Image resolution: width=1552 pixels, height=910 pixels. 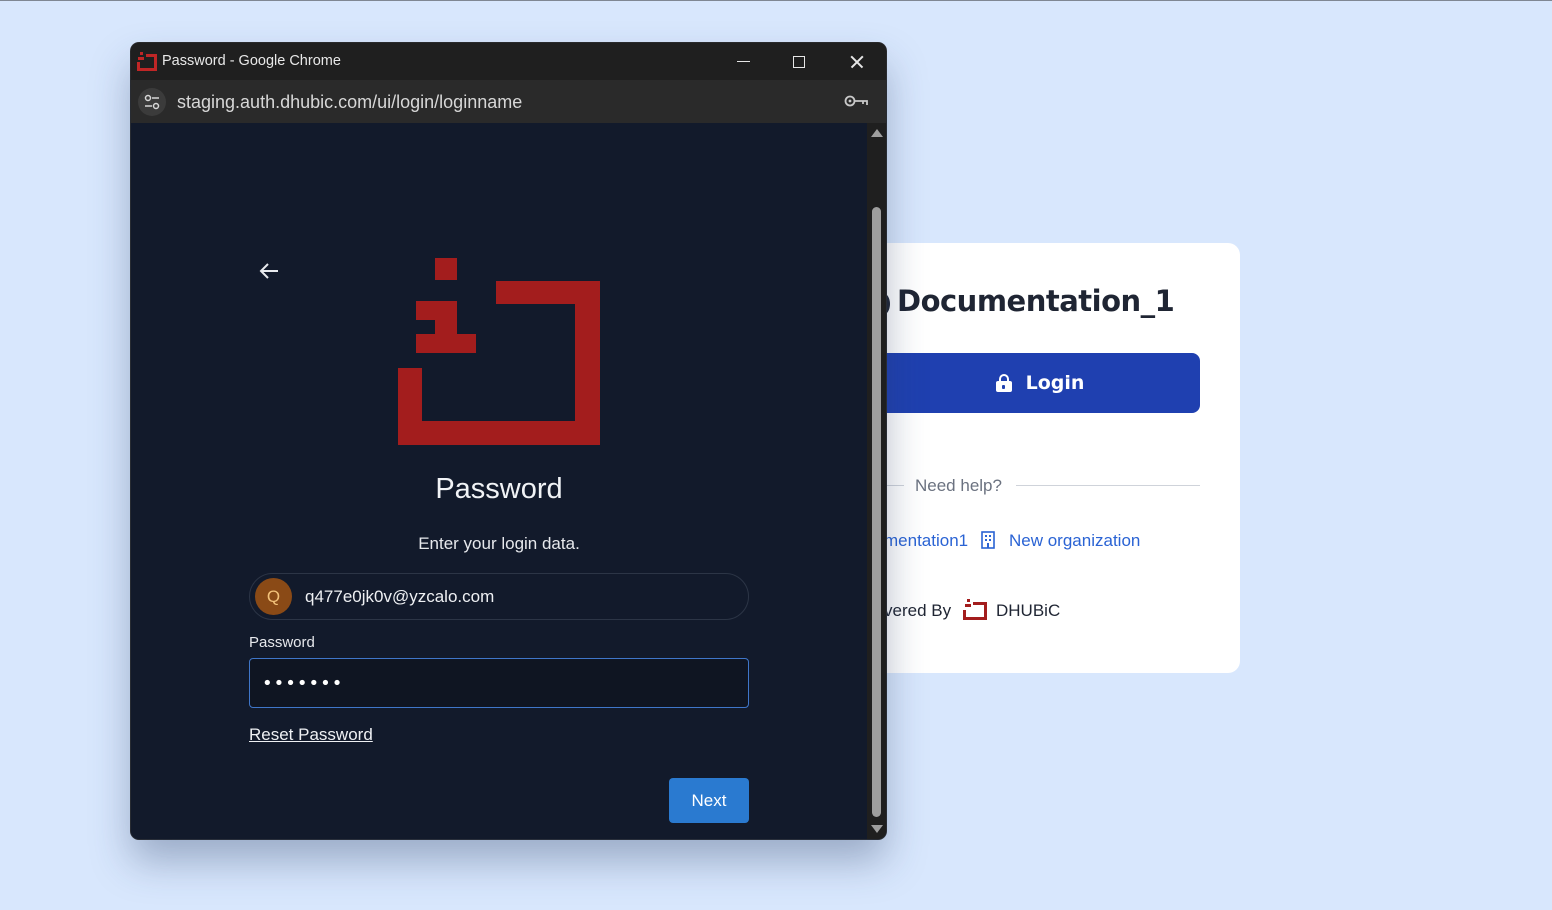 What do you see at coordinates (273, 596) in the screenshot?
I see `avatar: Q` at bounding box center [273, 596].